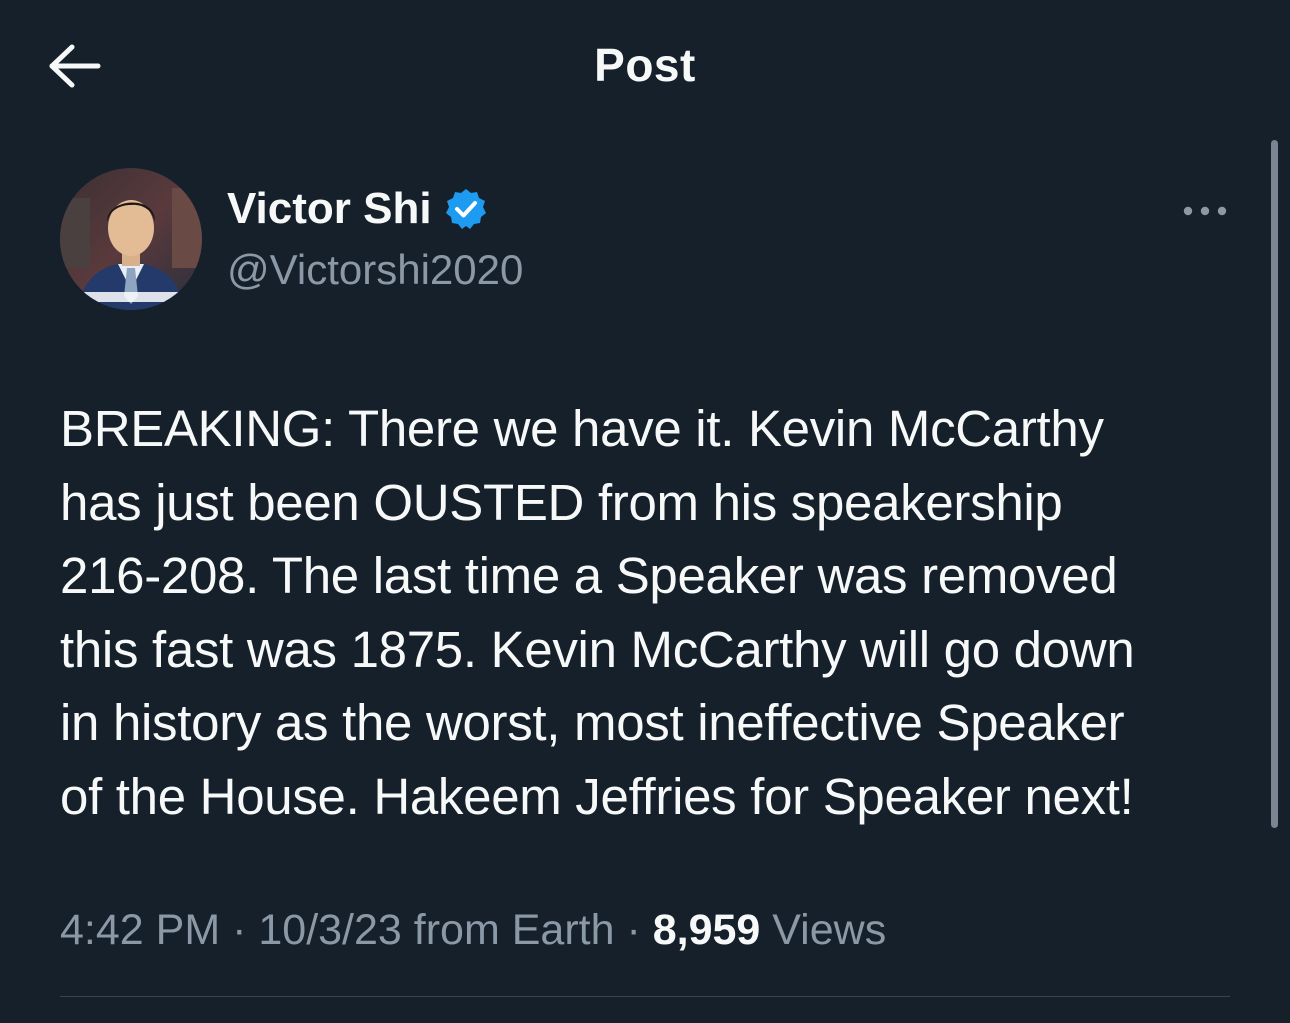 This screenshot has width=1290, height=1023. Describe the element at coordinates (645, 239) in the screenshot. I see `post-author: Victor Shi @Victorshi2020` at that location.